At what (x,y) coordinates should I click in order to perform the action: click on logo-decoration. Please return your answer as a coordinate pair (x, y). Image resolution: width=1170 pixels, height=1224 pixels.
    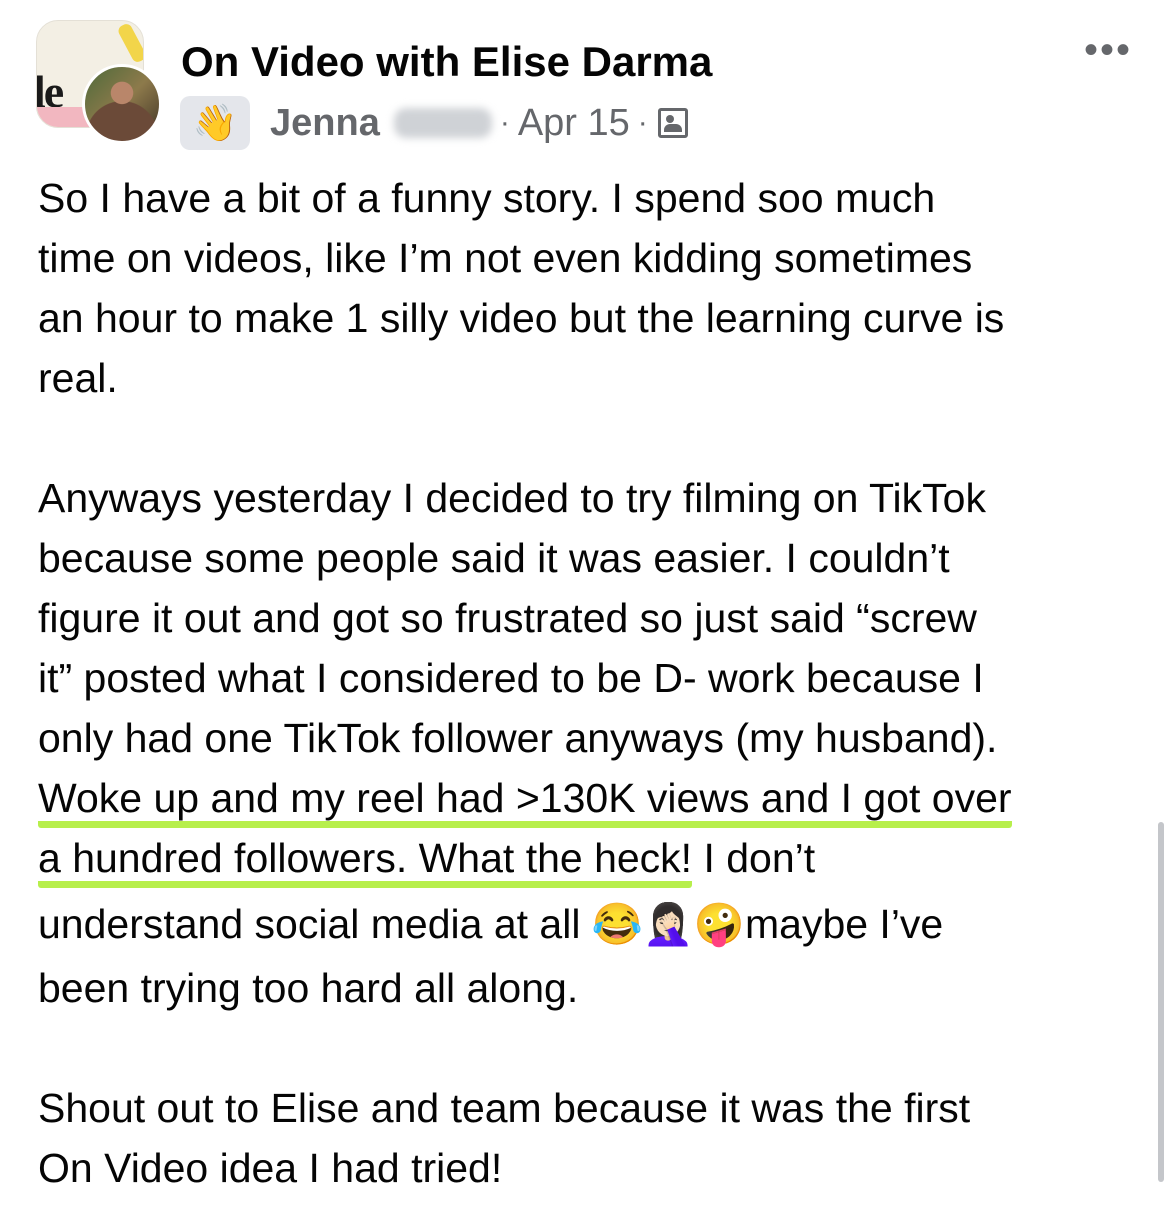
    Looking at the image, I should click on (129, 43).